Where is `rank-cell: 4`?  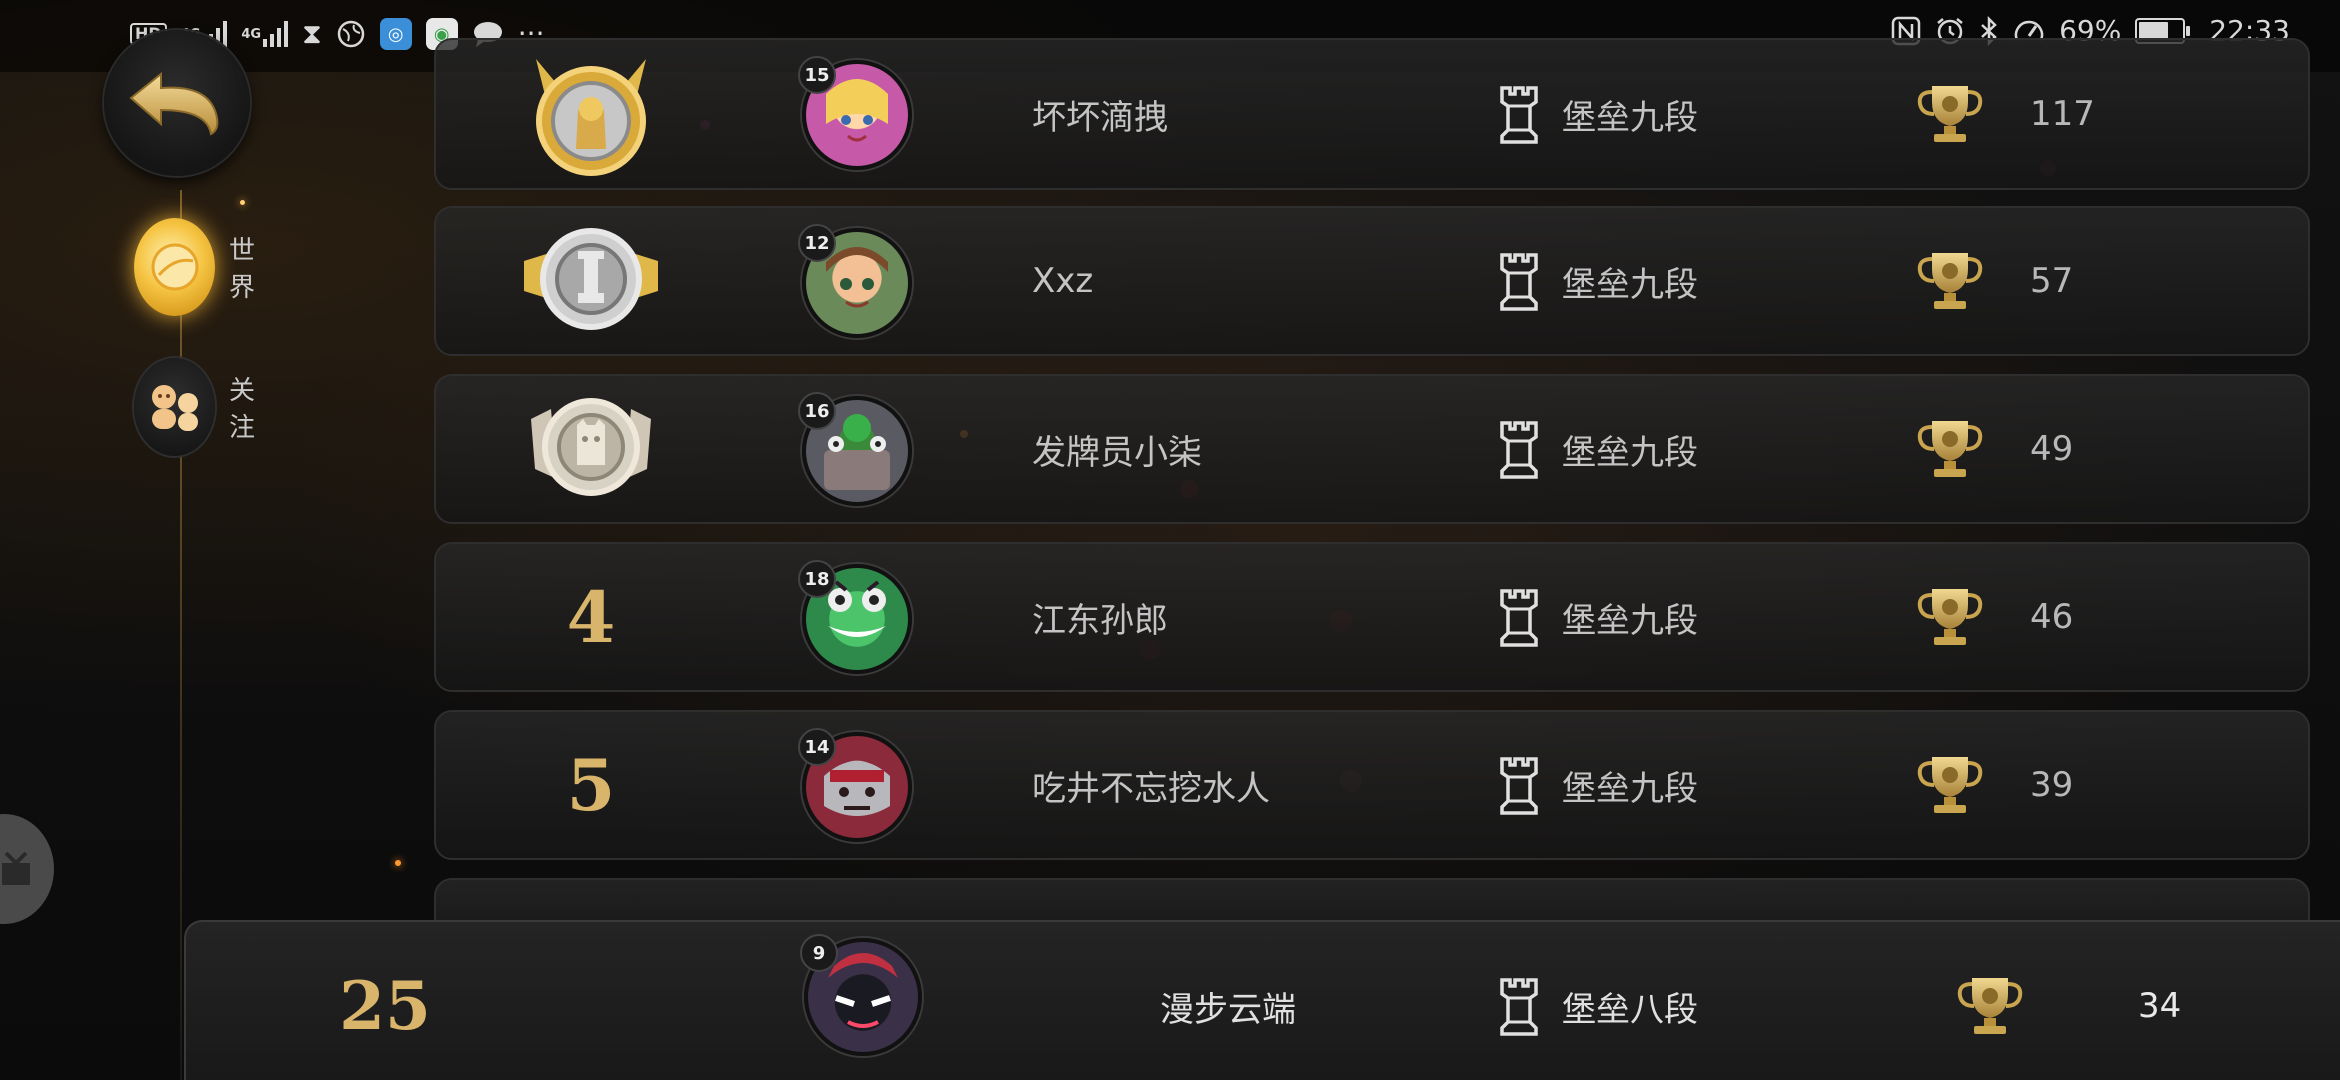
rank-cell: 4 is located at coordinates (591, 617).